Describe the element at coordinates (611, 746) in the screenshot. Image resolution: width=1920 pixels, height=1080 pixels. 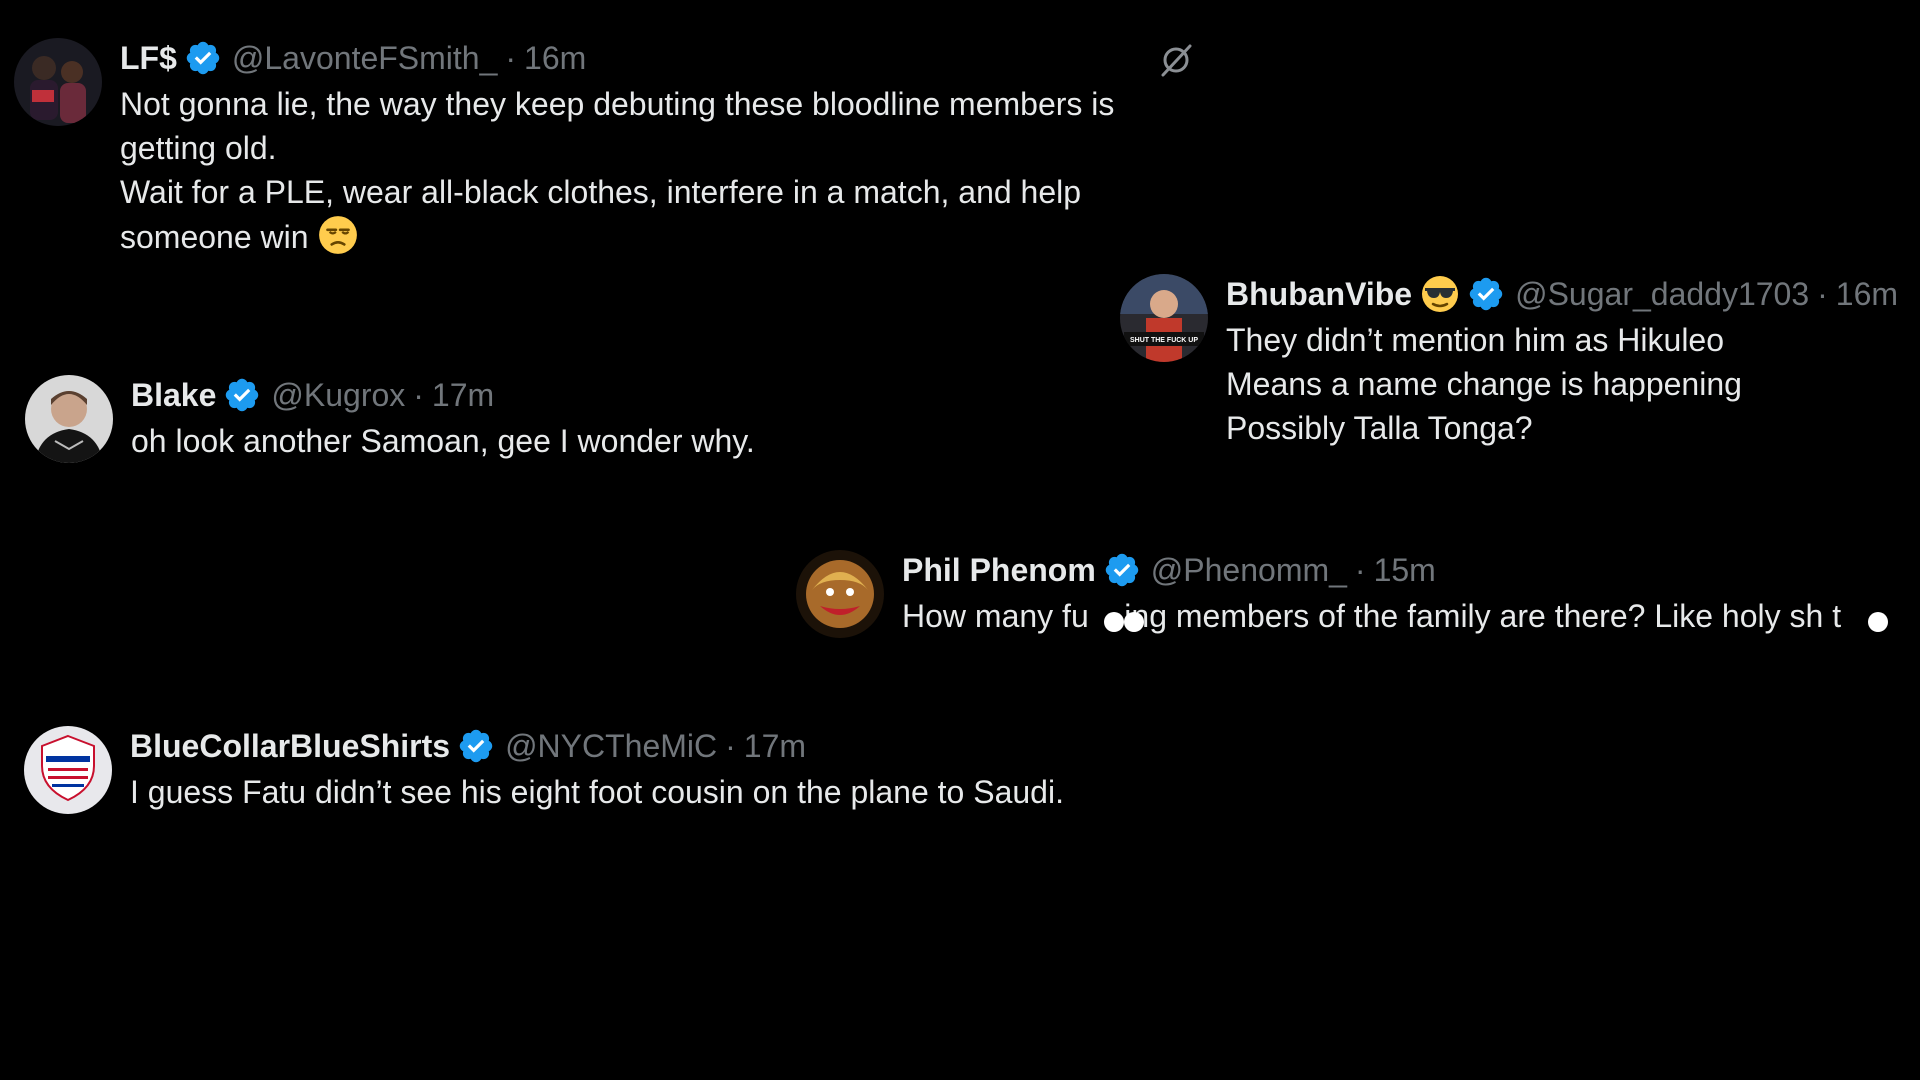
I see `user-handle: @NYCTheMiC` at that location.